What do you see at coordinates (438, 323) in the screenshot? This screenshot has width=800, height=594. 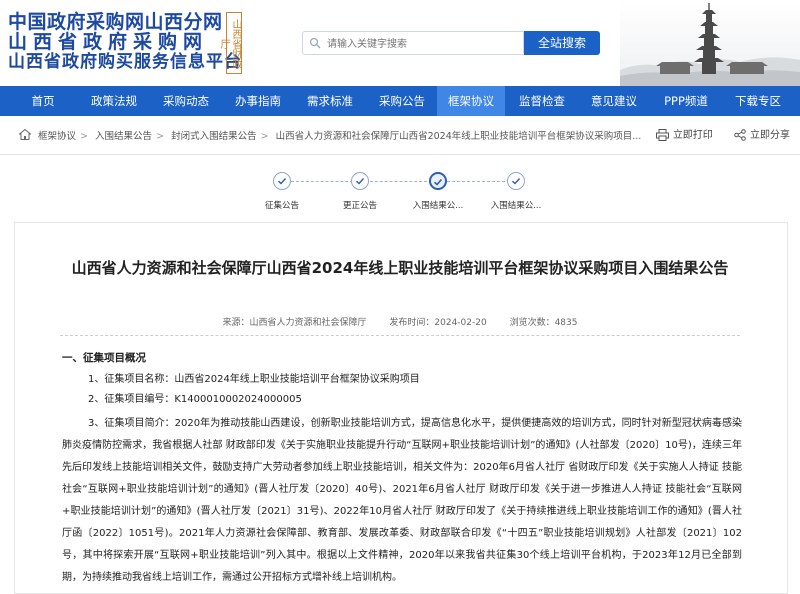 I see `article-date: 发布时间：2024-02-20` at bounding box center [438, 323].